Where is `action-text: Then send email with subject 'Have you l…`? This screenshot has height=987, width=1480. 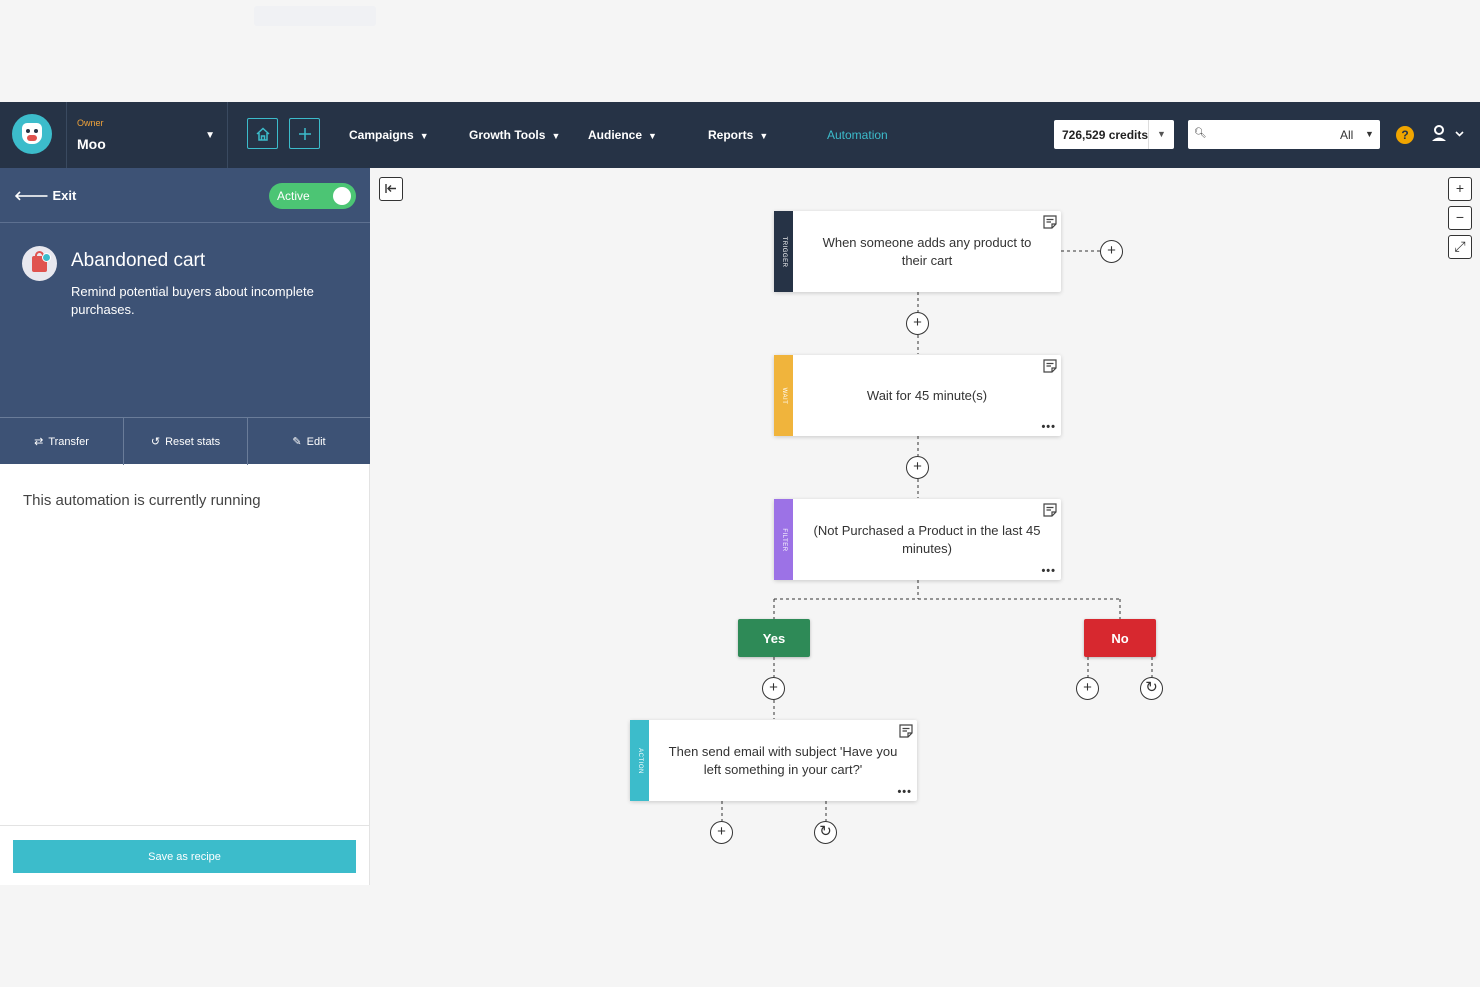
action-text: Then send email with subject 'Have you l… is located at coordinates (783, 760).